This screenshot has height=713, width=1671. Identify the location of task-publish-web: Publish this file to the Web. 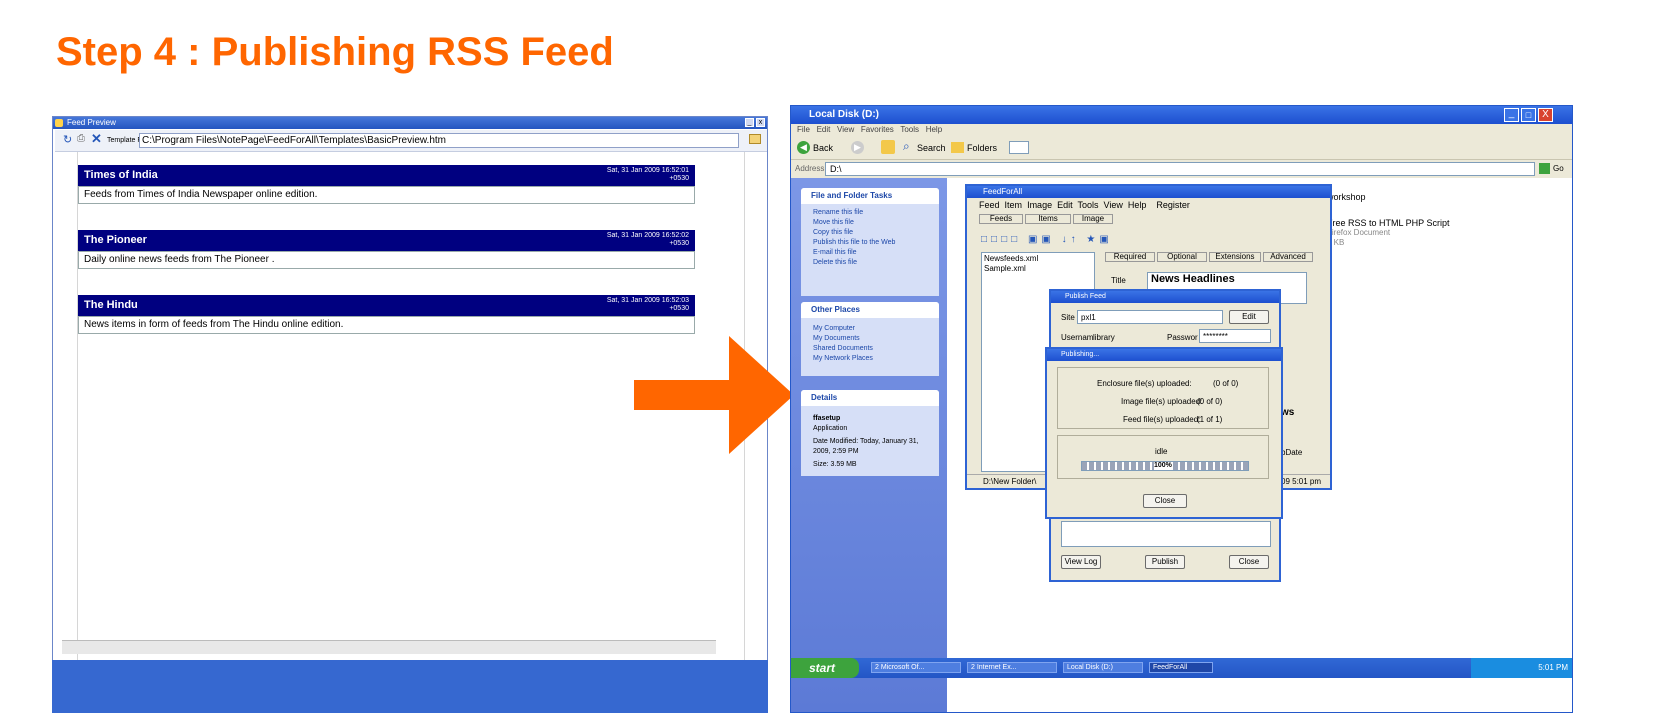
(870, 243).